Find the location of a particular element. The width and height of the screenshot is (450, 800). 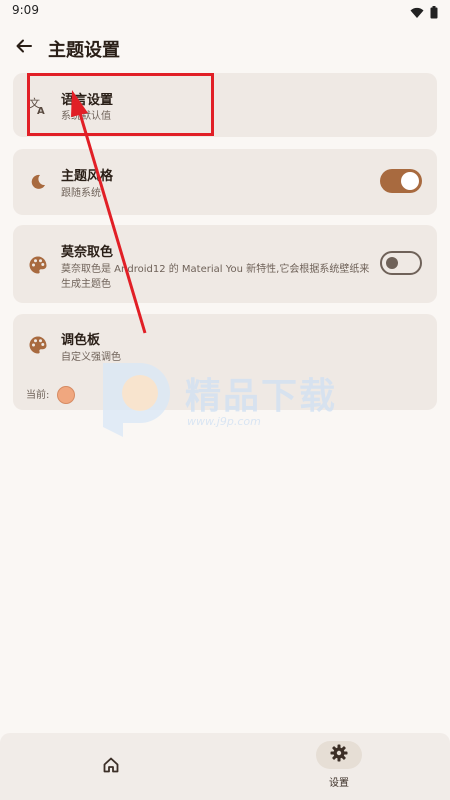

theme-style-title: 主题风格 is located at coordinates (87, 176).